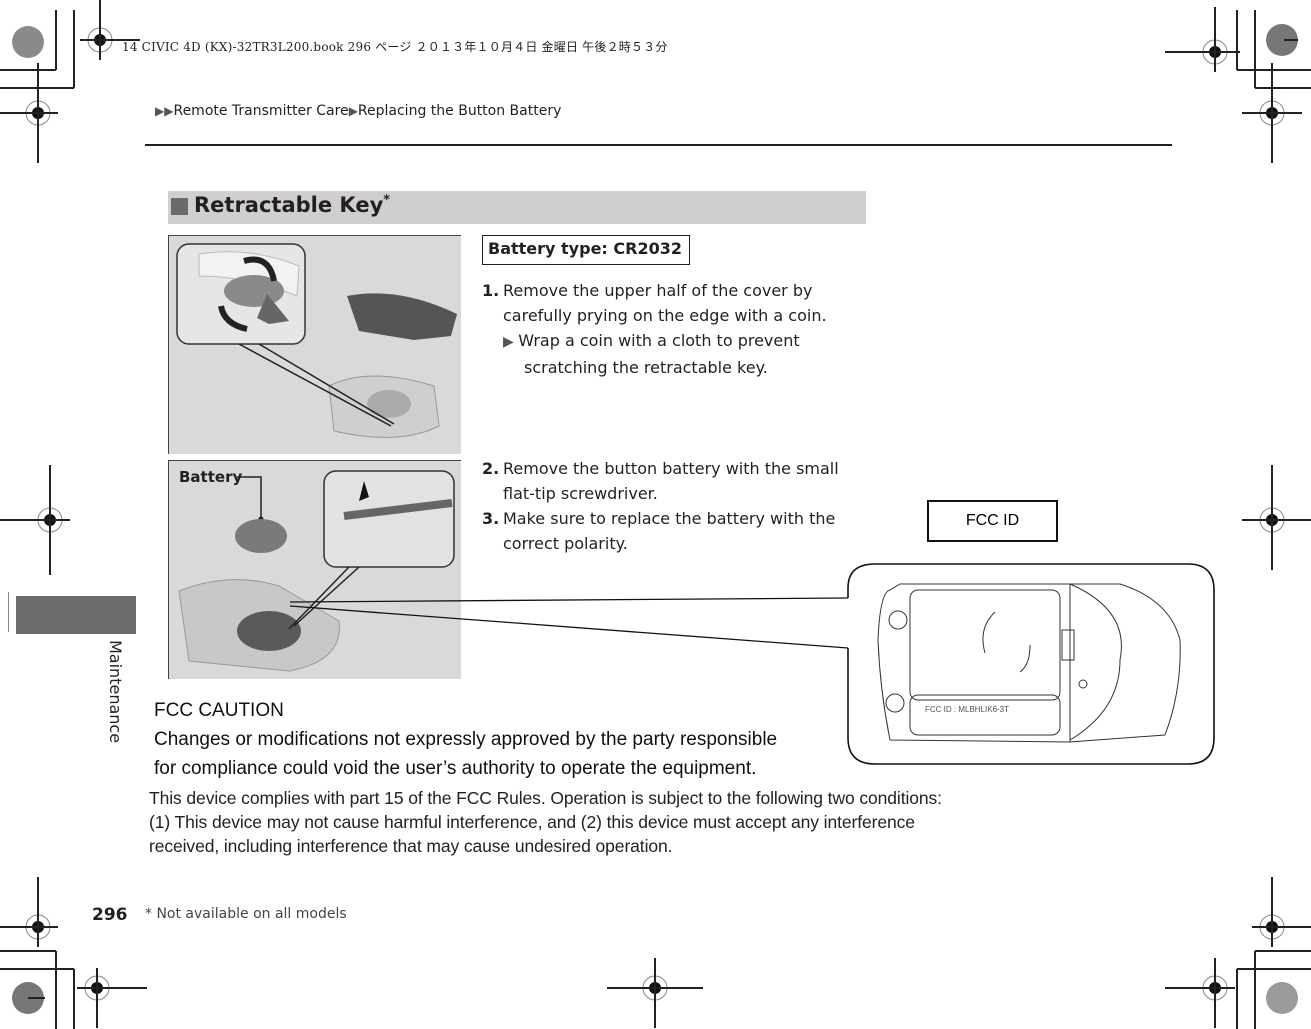  I want to click on chapter-tab, so click(76, 615).